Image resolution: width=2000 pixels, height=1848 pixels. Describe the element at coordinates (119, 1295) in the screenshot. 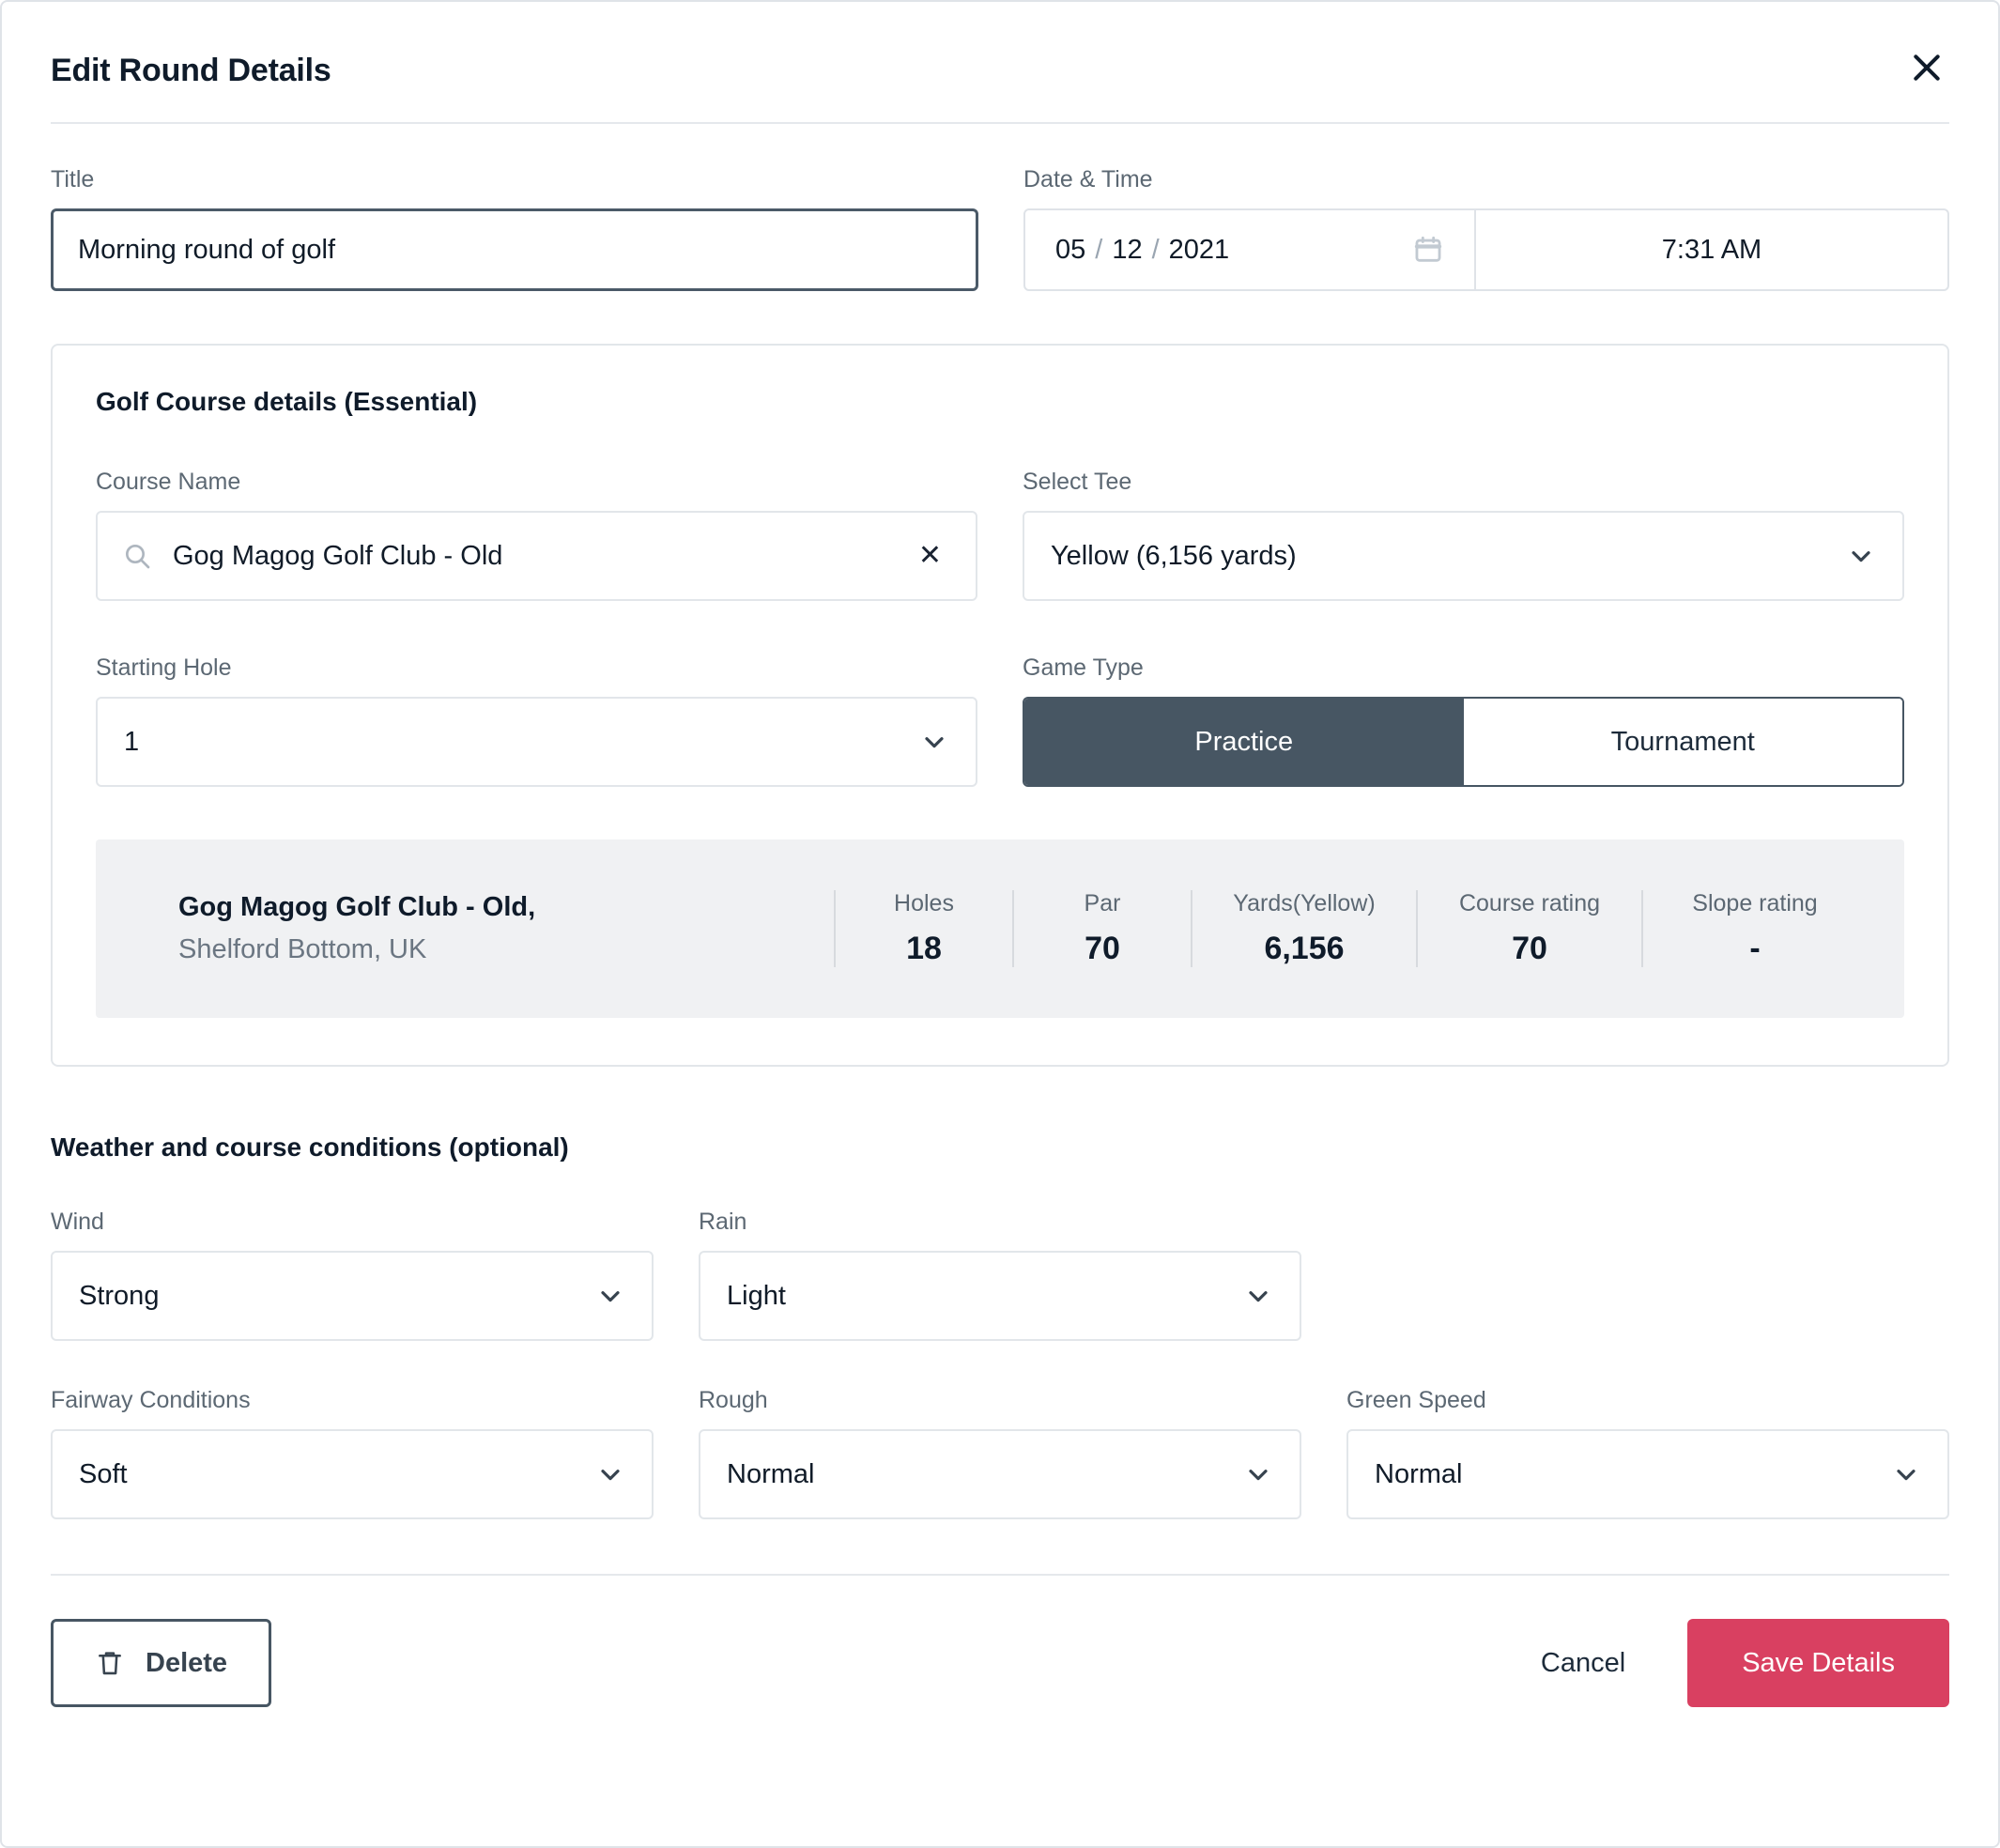

I see `wind-value: Strong` at that location.